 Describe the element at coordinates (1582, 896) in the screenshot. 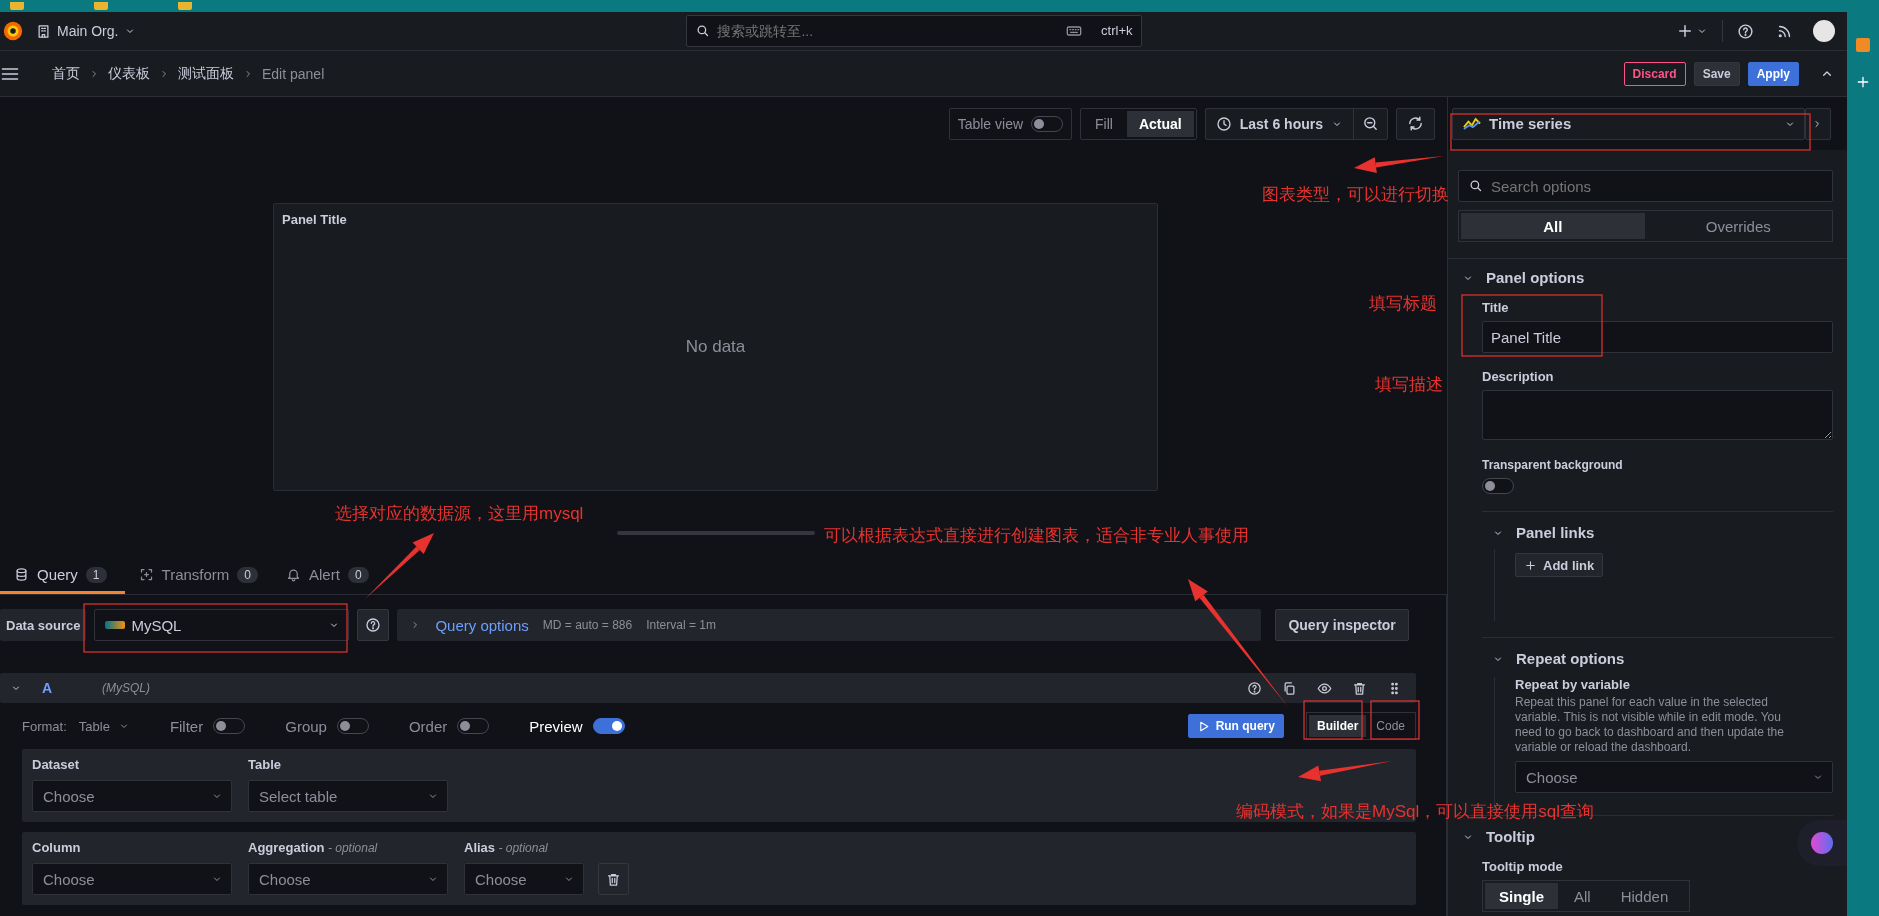

I see `radio-option: All` at that location.